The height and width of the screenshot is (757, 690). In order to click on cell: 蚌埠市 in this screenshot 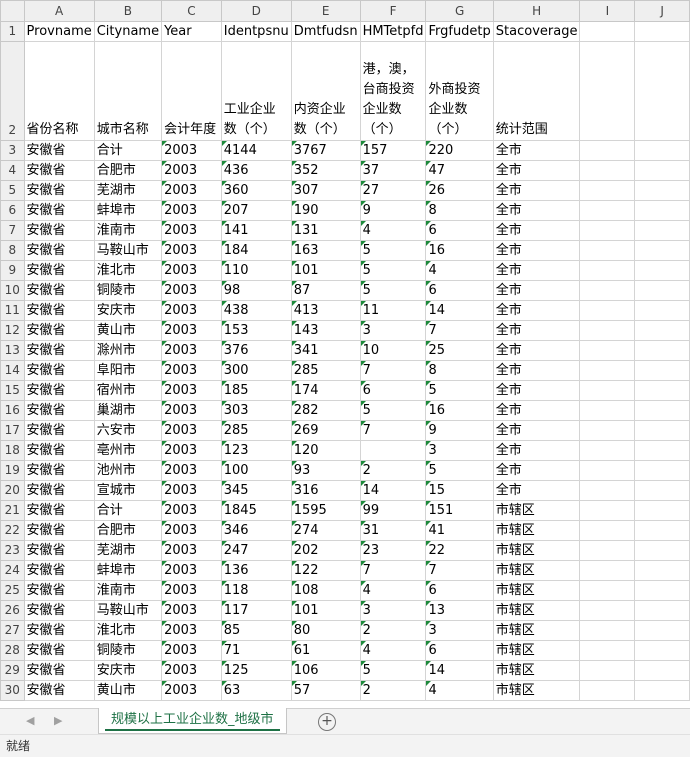, I will do `click(128, 570)`.